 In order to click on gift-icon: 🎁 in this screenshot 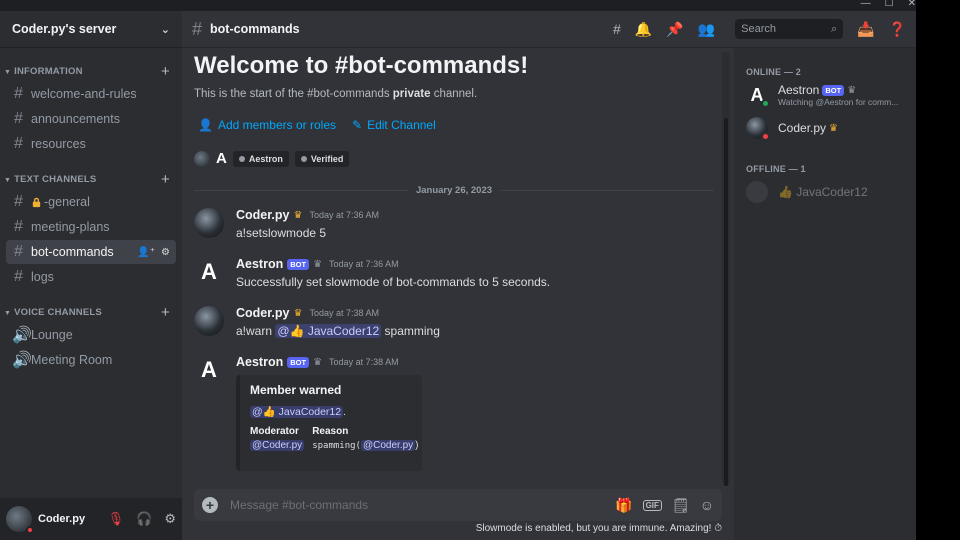, I will do `click(623, 505)`.